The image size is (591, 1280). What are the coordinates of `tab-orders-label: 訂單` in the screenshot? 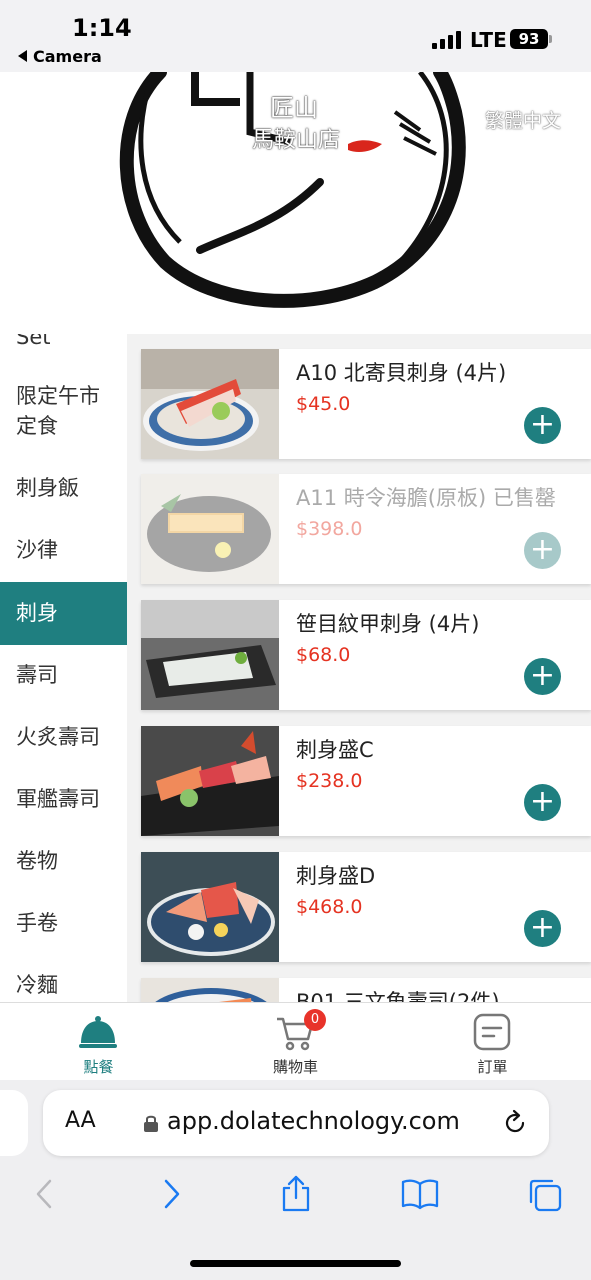 It's located at (492, 1067).